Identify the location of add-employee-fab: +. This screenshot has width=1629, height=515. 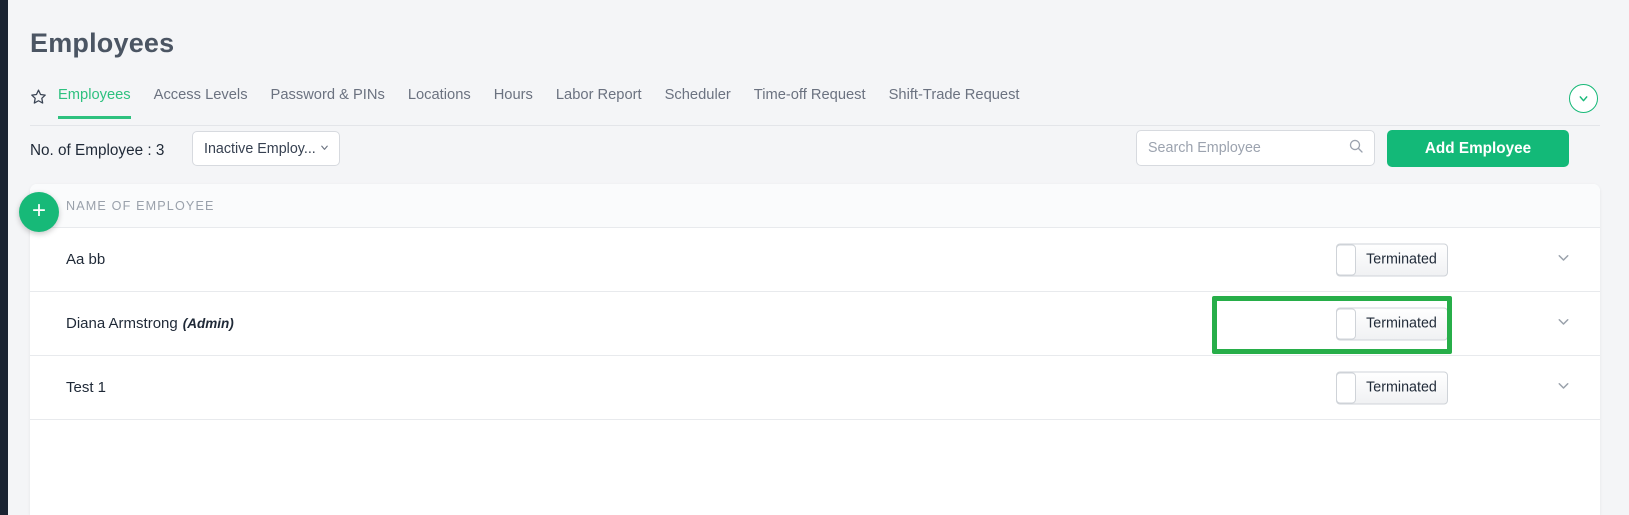
(39, 212).